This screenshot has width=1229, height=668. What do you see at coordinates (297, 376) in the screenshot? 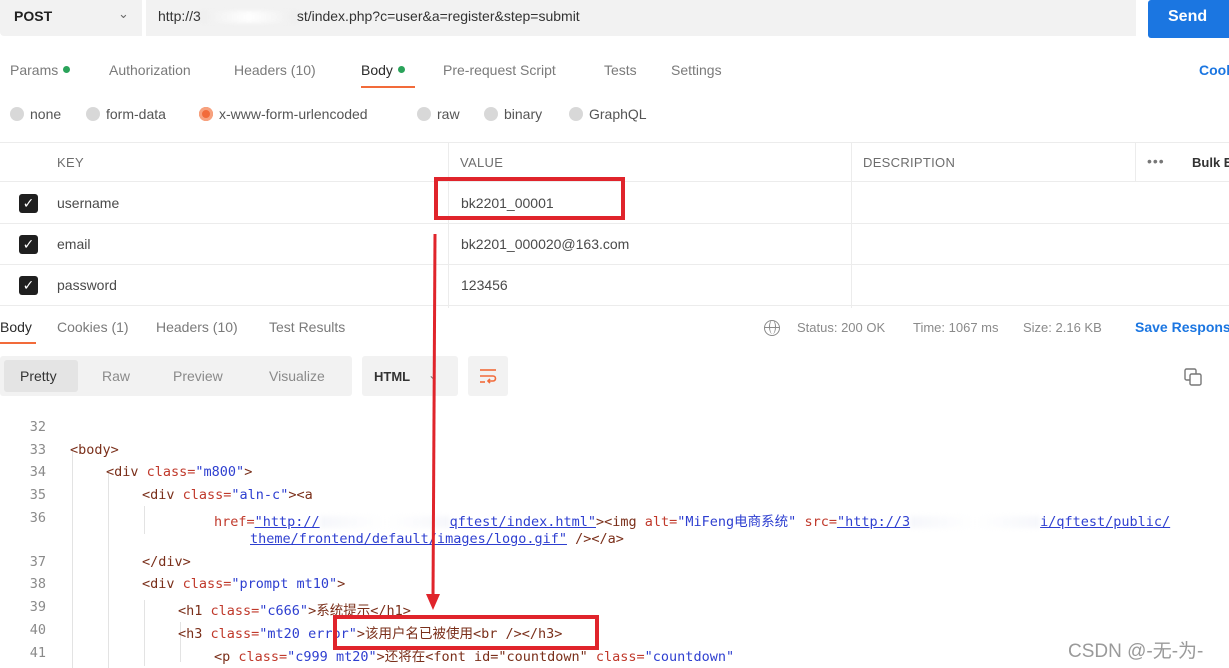
I see `visualize-button: Visualize` at bounding box center [297, 376].